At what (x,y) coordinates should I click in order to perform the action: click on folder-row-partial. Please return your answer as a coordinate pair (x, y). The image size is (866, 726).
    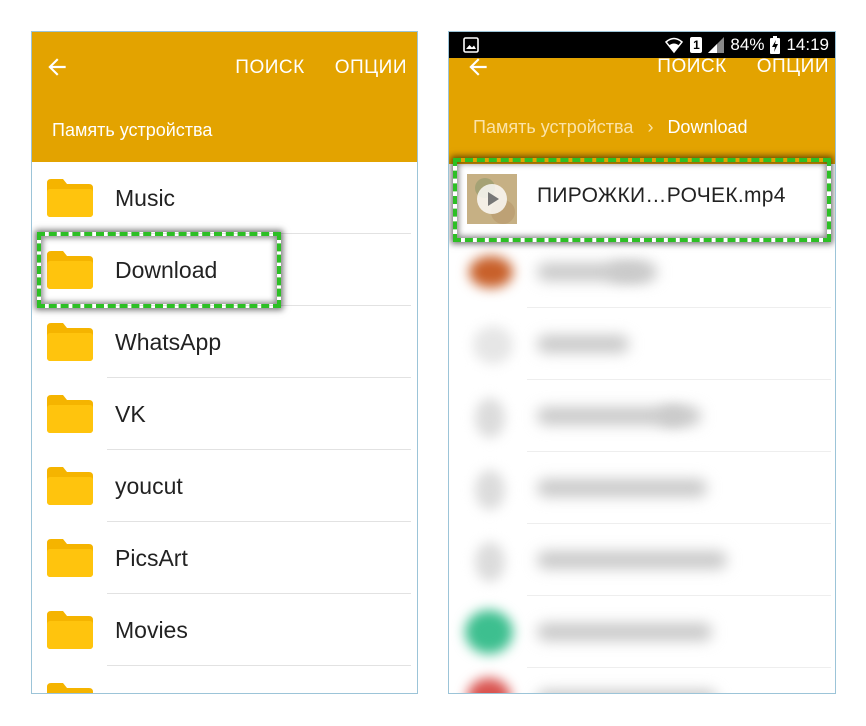
    Looking at the image, I should click on (224, 679).